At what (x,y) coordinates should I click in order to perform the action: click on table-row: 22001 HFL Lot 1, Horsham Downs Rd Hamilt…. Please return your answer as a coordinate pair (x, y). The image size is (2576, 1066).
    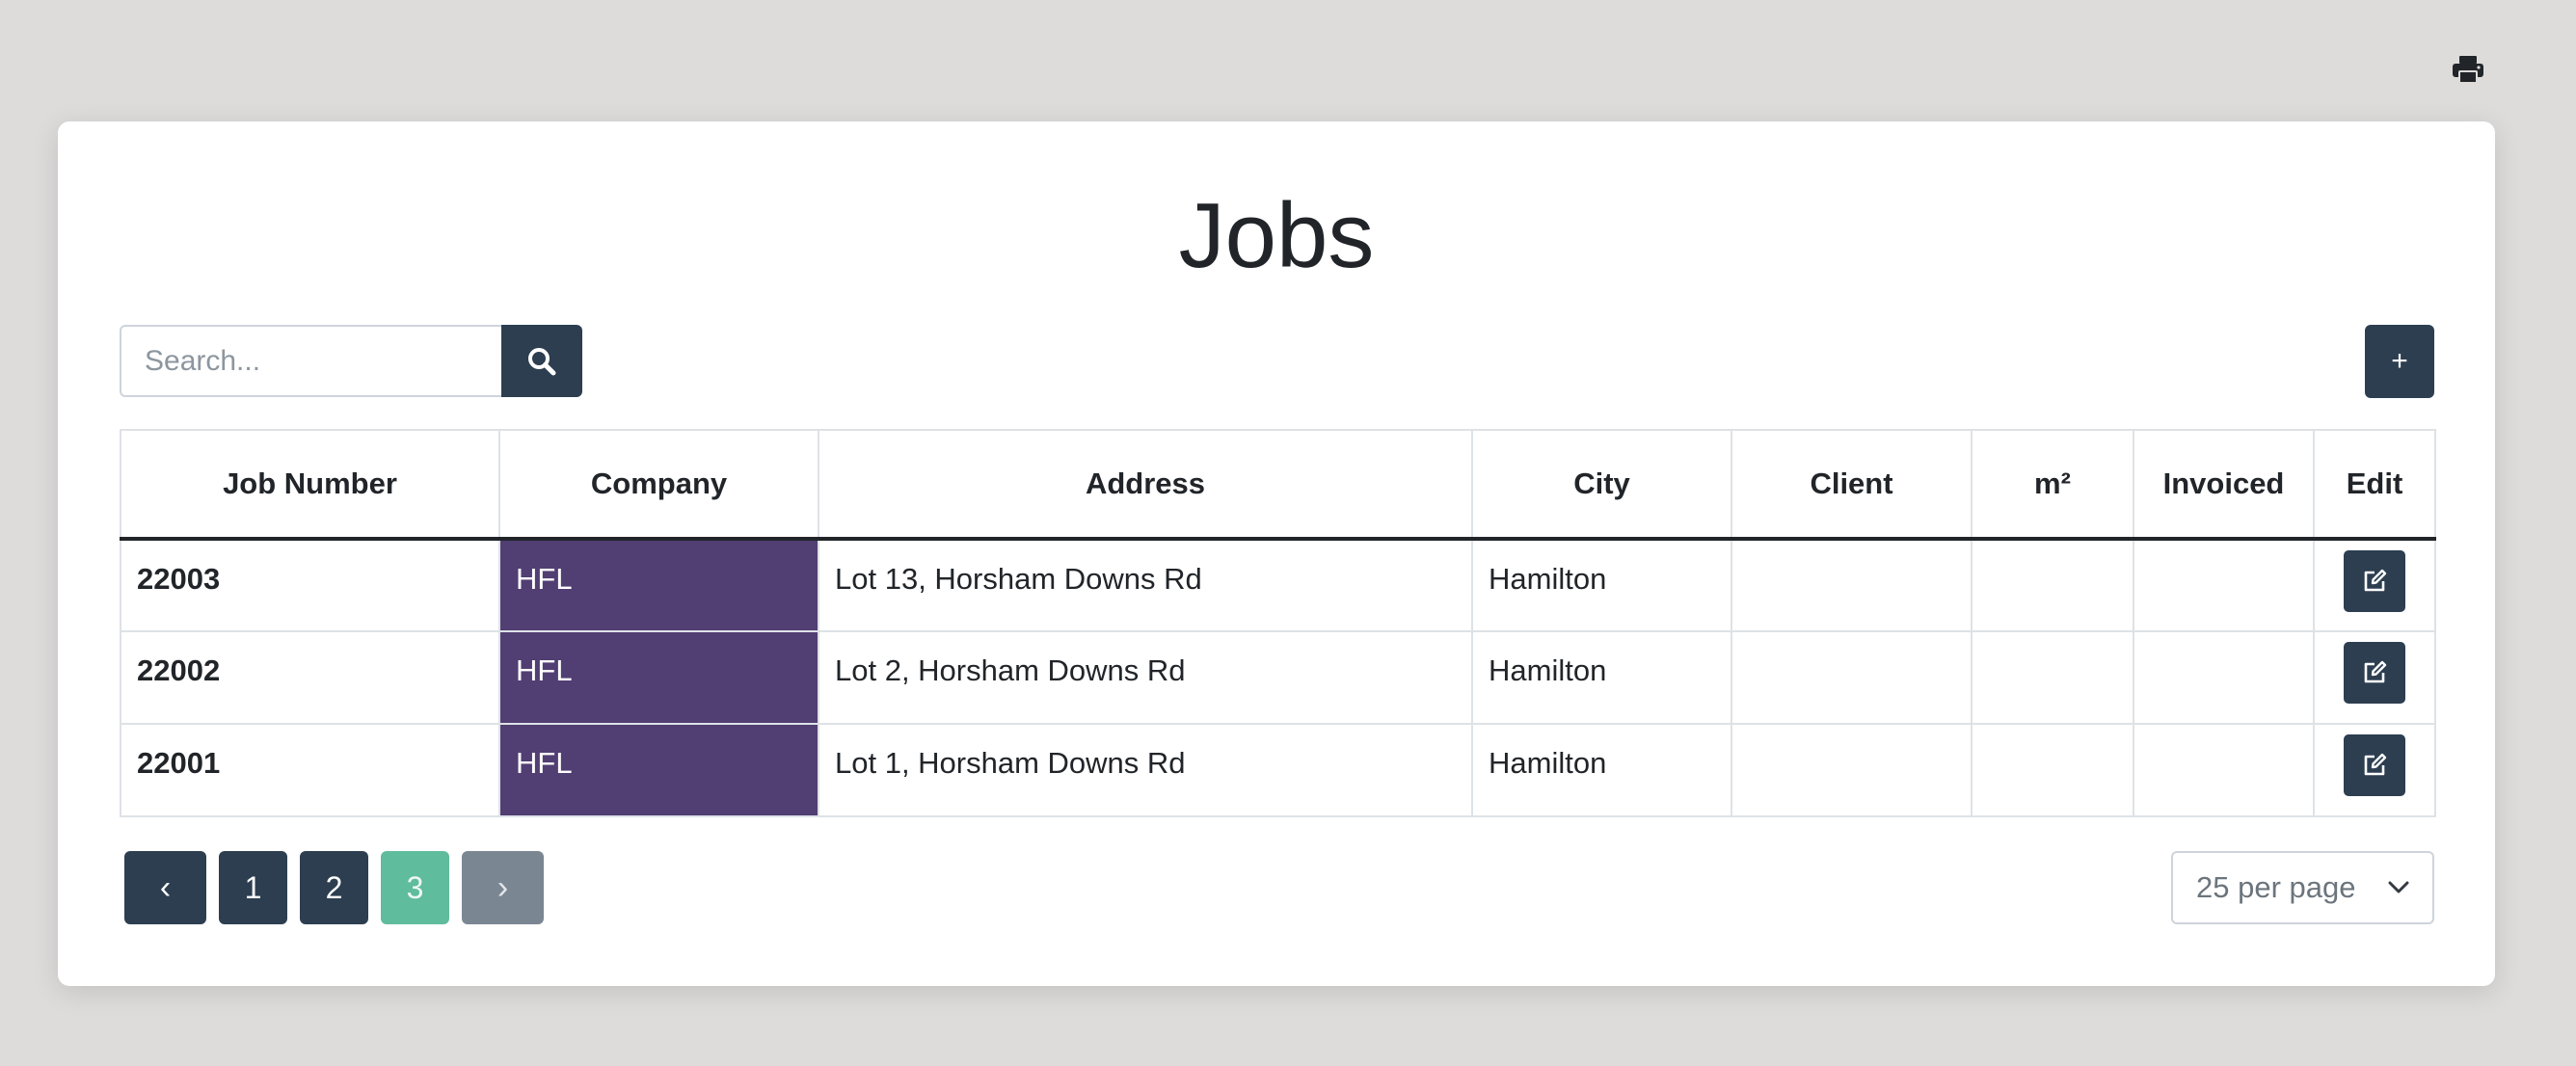
    Looking at the image, I should click on (1278, 770).